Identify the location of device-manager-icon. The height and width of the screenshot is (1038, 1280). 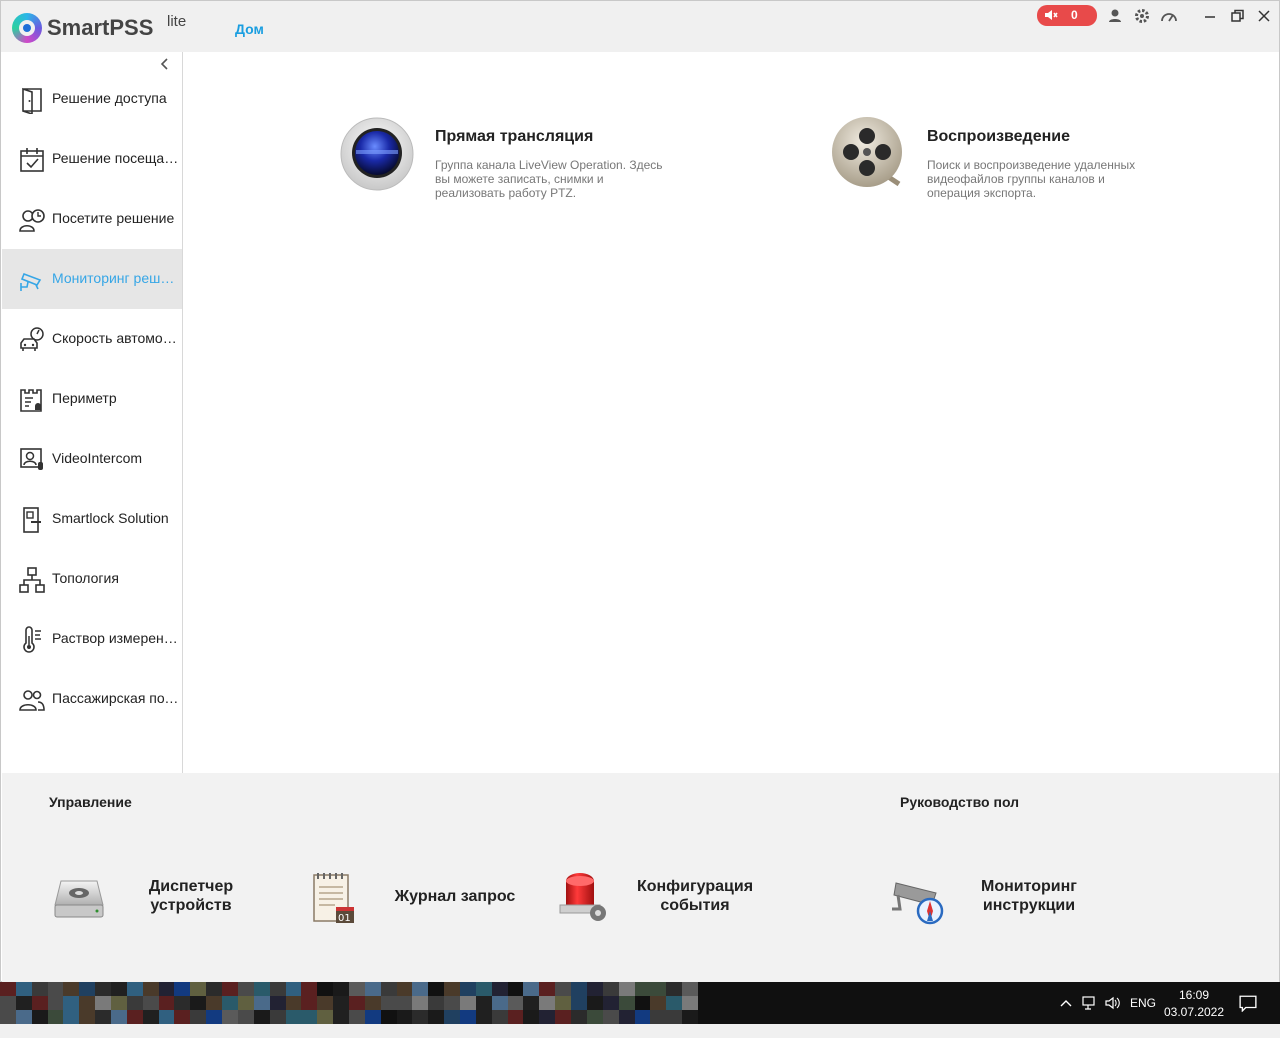
(79, 899).